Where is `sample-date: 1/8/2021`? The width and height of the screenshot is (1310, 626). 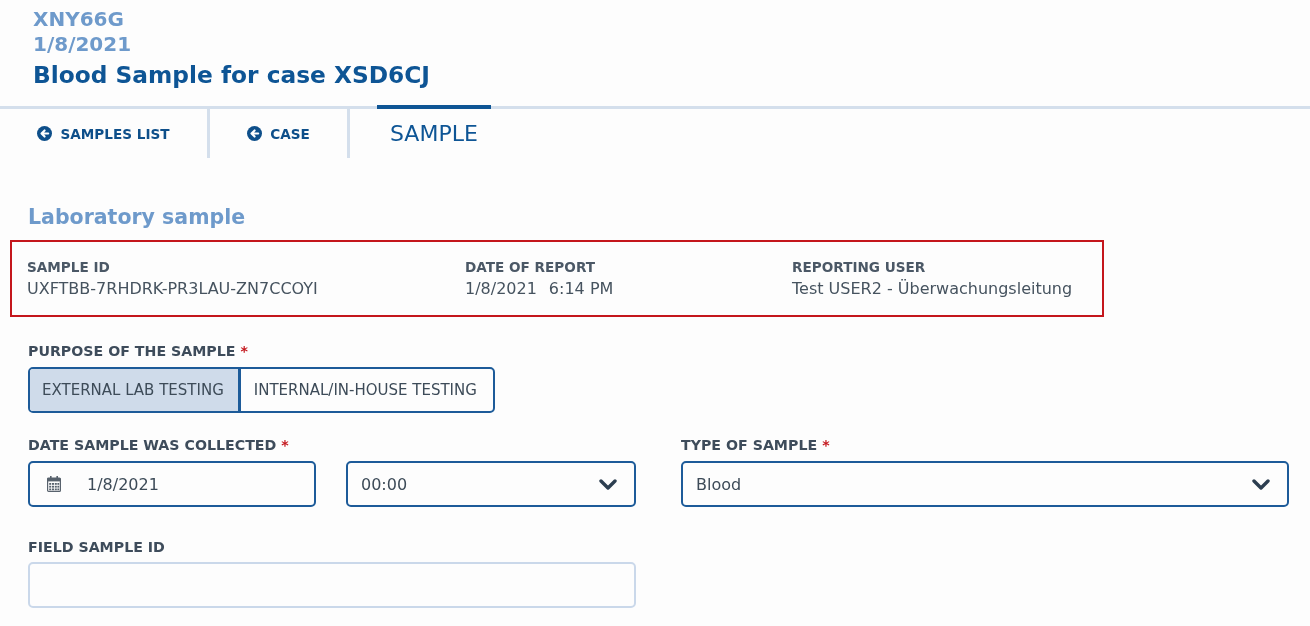 sample-date: 1/8/2021 is located at coordinates (82, 44).